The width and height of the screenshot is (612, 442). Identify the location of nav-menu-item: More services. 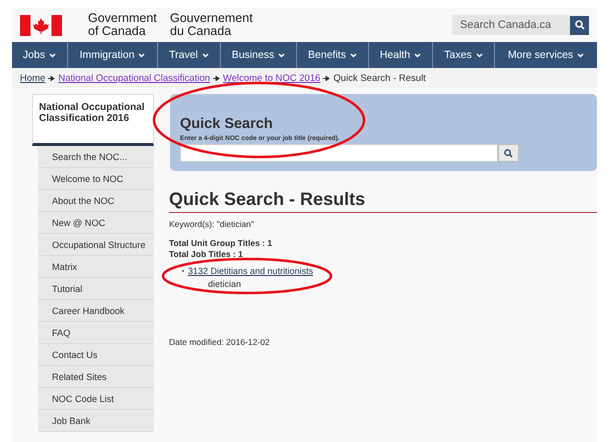
(546, 55).